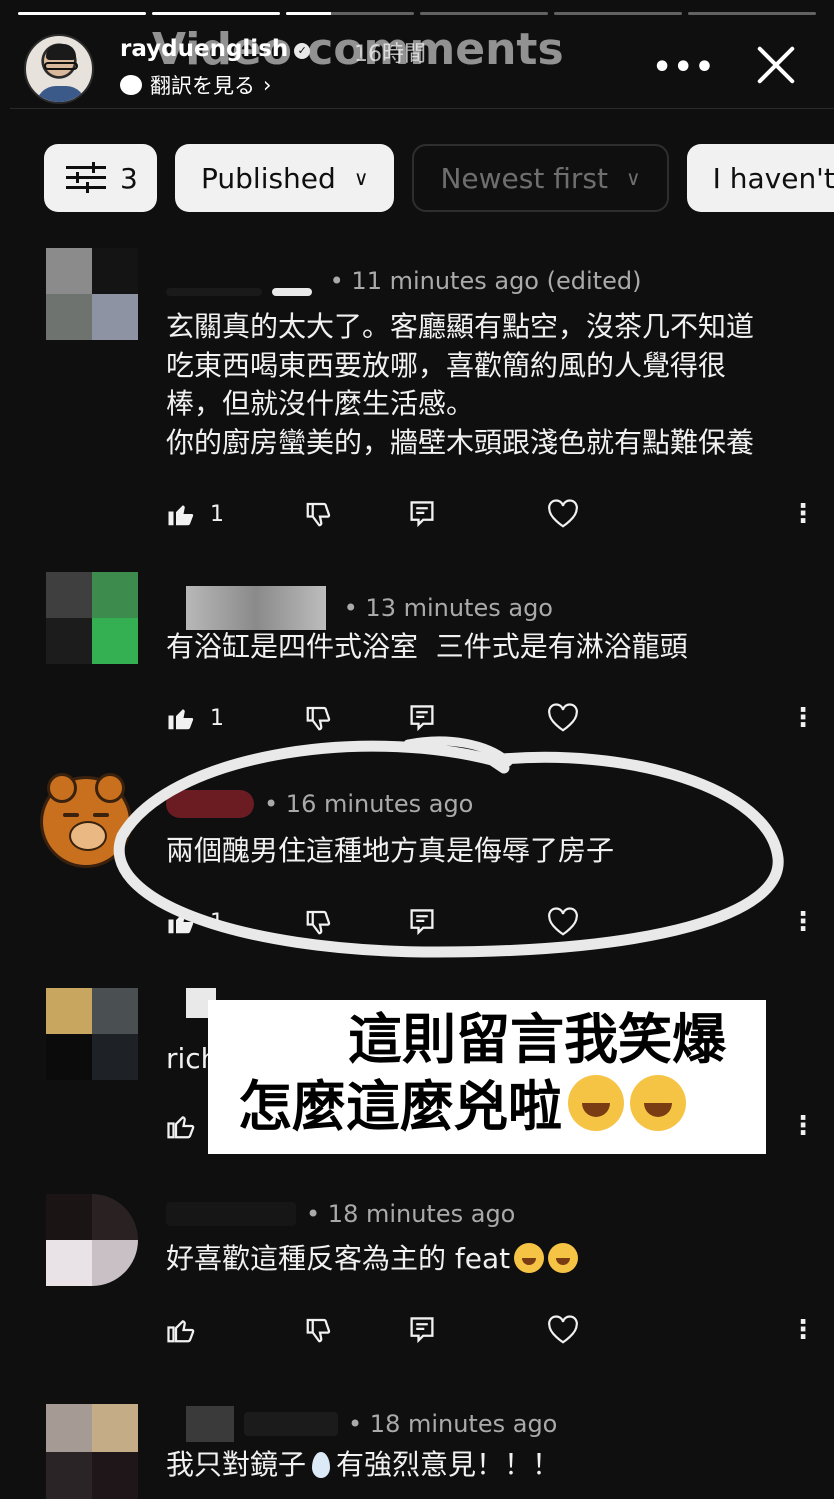 The height and width of the screenshot is (1499, 834). Describe the element at coordinates (496, 281) in the screenshot. I see `comment-time: 11 minutes ago (edited)` at that location.